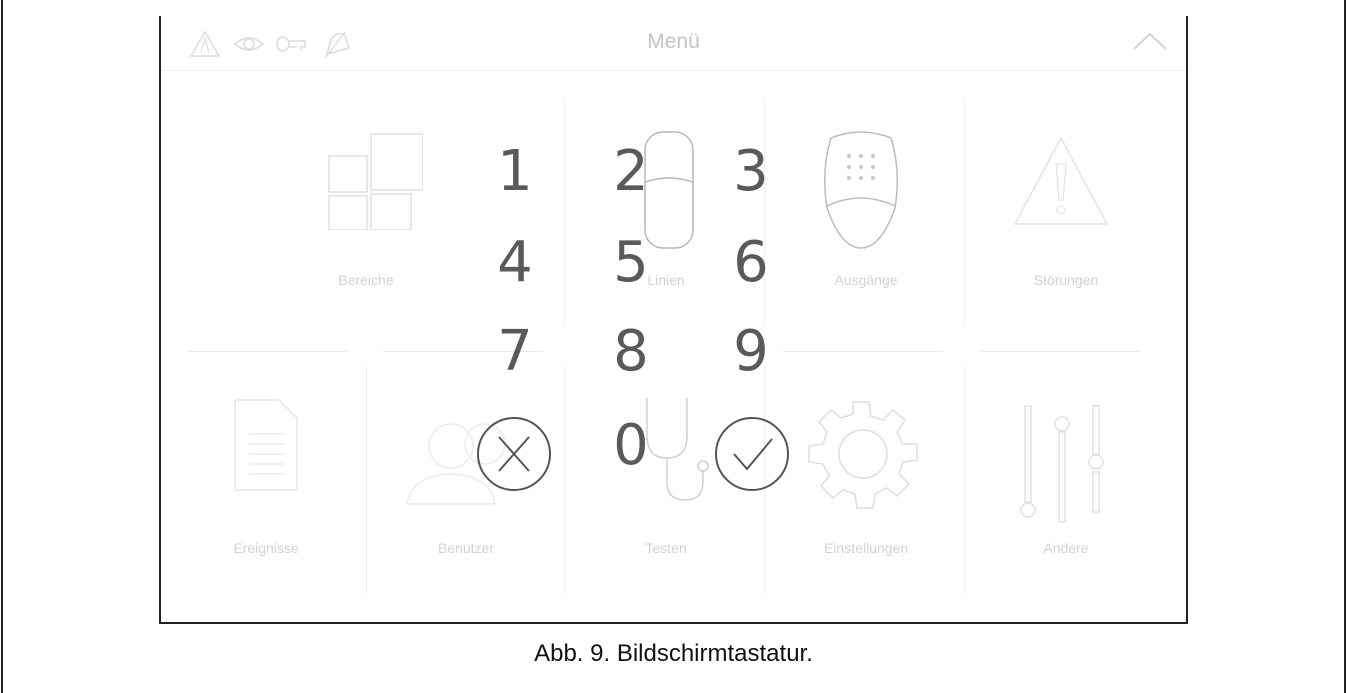 The height and width of the screenshot is (693, 1347). Describe the element at coordinates (631, 263) in the screenshot. I see `keypad-key-5: 5` at that location.